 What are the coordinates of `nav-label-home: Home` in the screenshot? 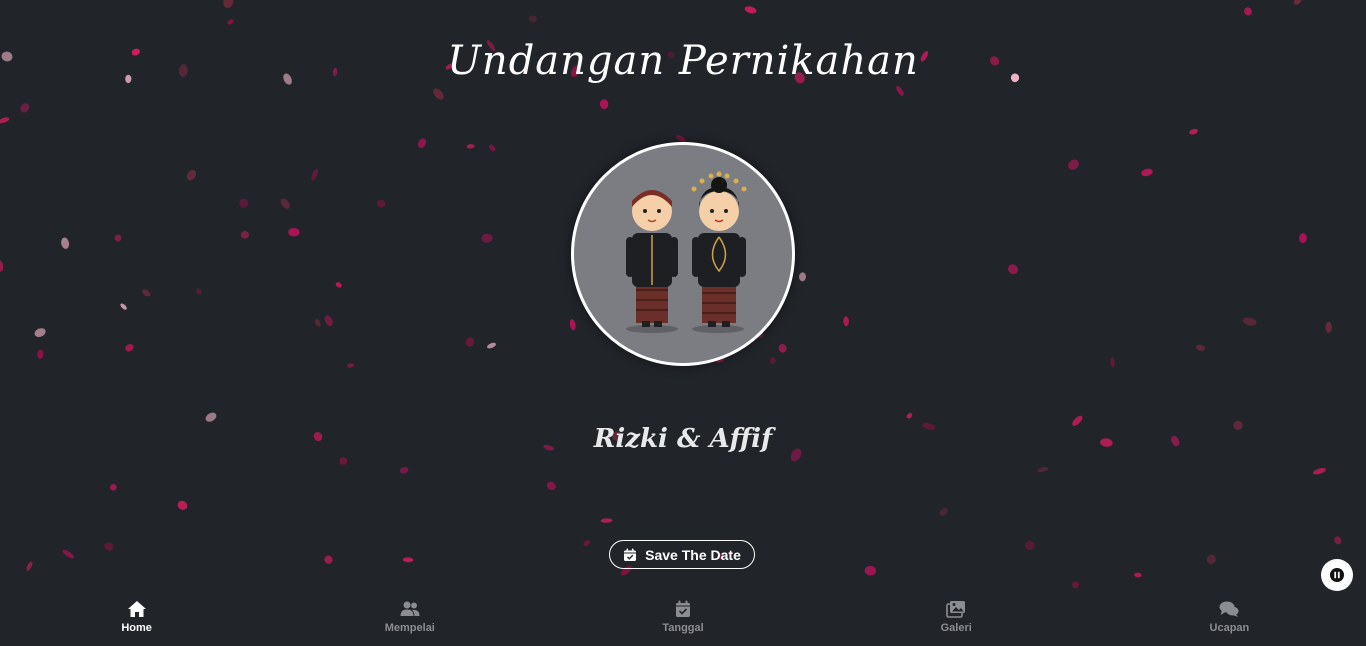 It's located at (136, 628).